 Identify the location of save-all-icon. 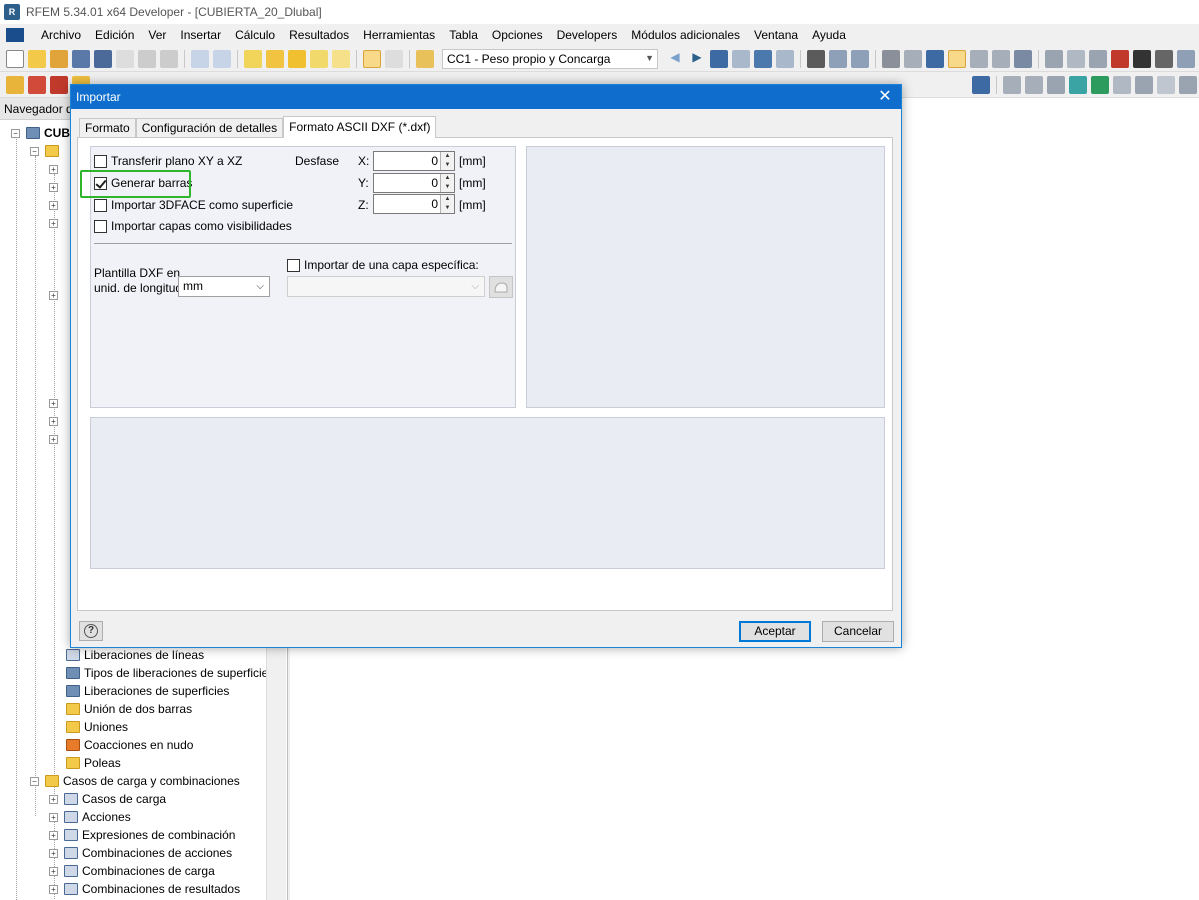
(81, 58).